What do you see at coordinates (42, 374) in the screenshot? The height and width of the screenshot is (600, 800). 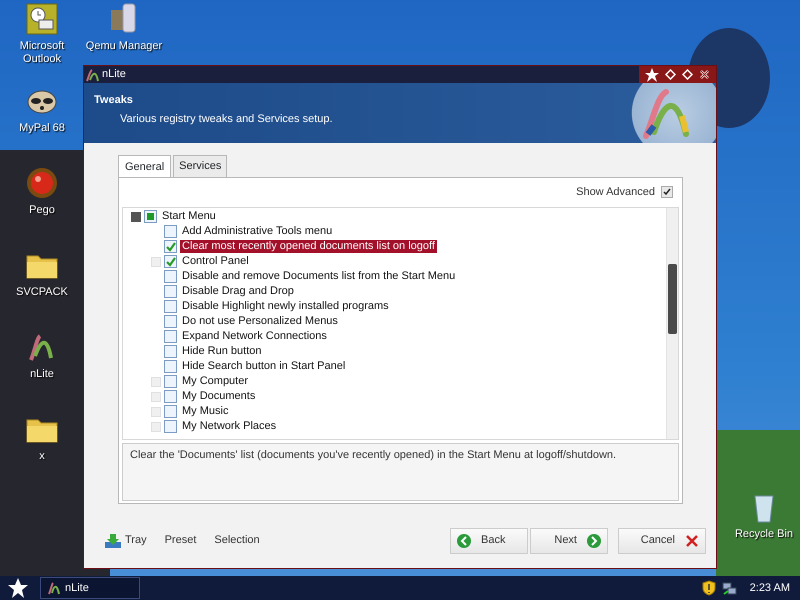 I see `icon-label: nLite` at bounding box center [42, 374].